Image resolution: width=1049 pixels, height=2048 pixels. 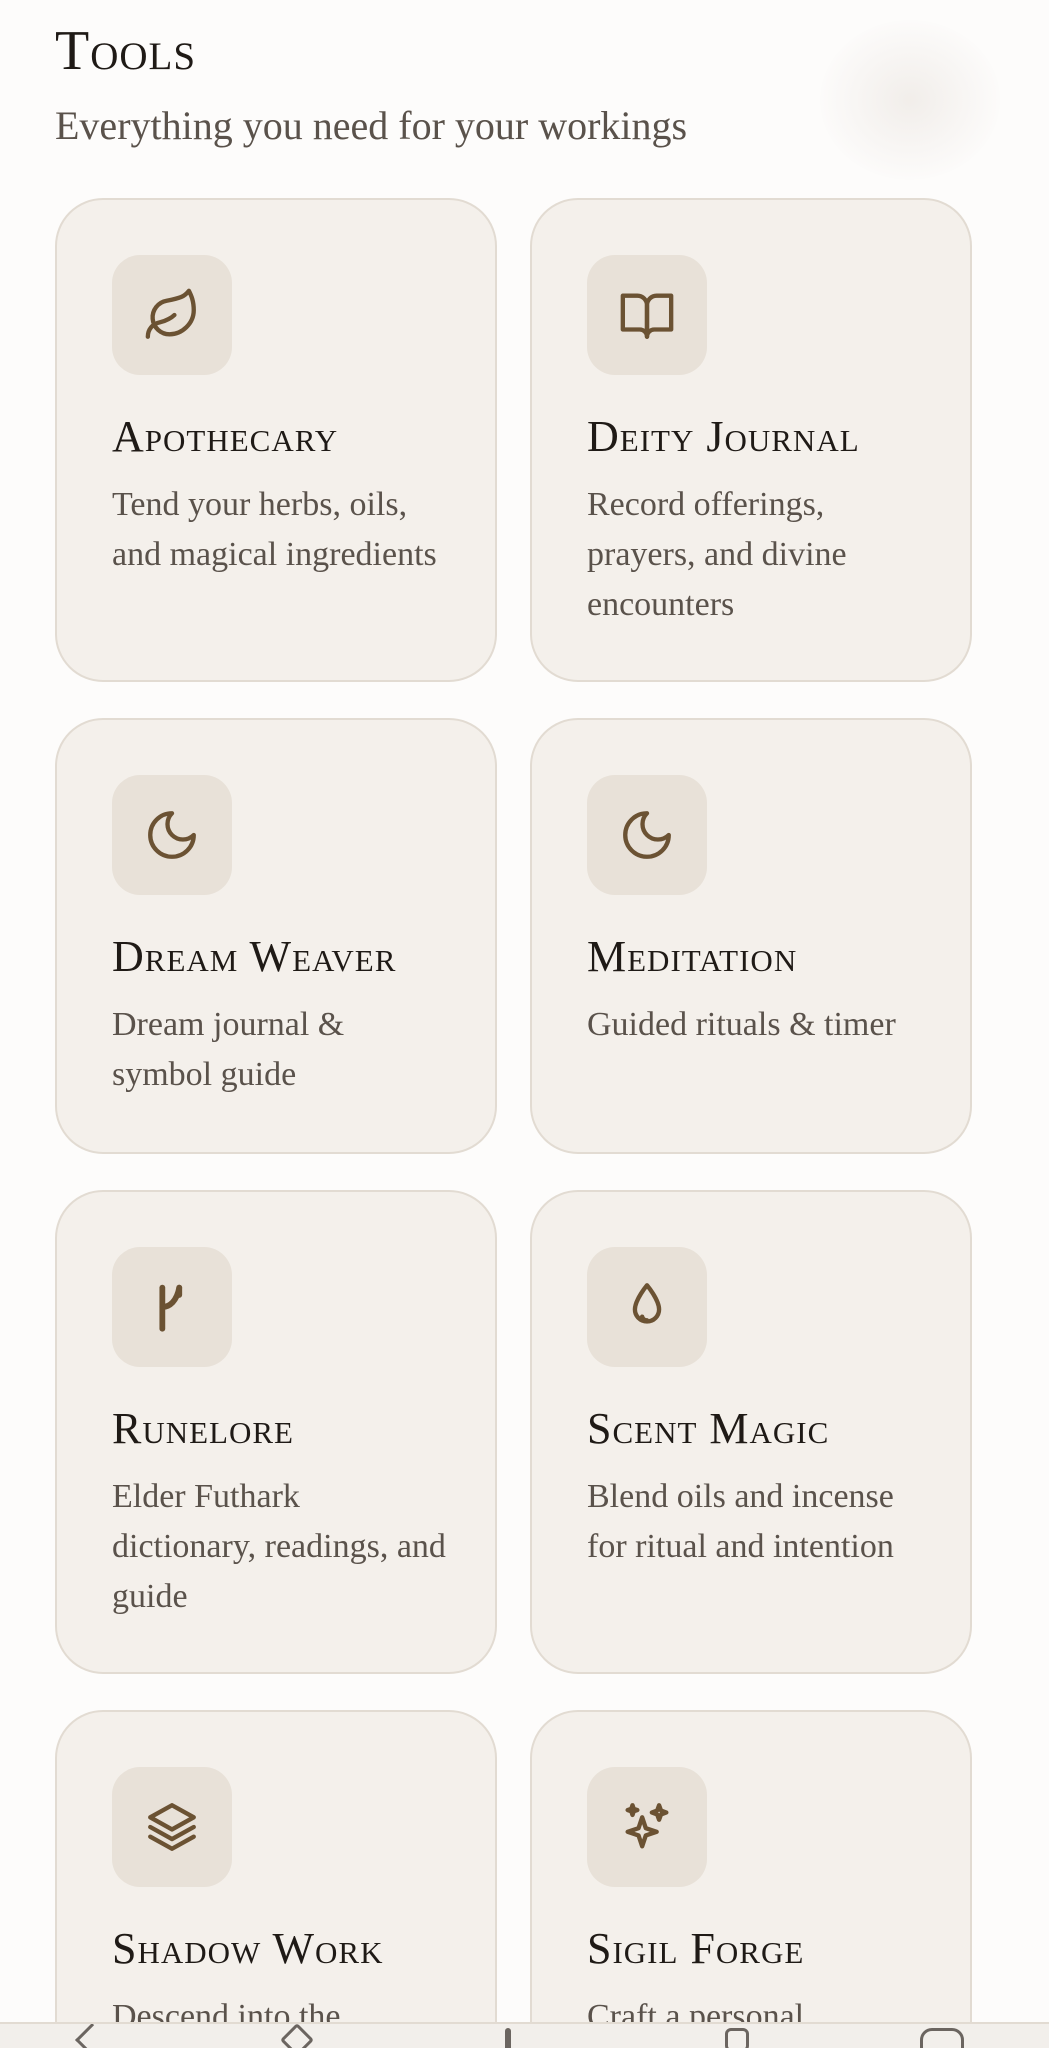 I want to click on tool-title: Shadow Work, so click(x=248, y=1948).